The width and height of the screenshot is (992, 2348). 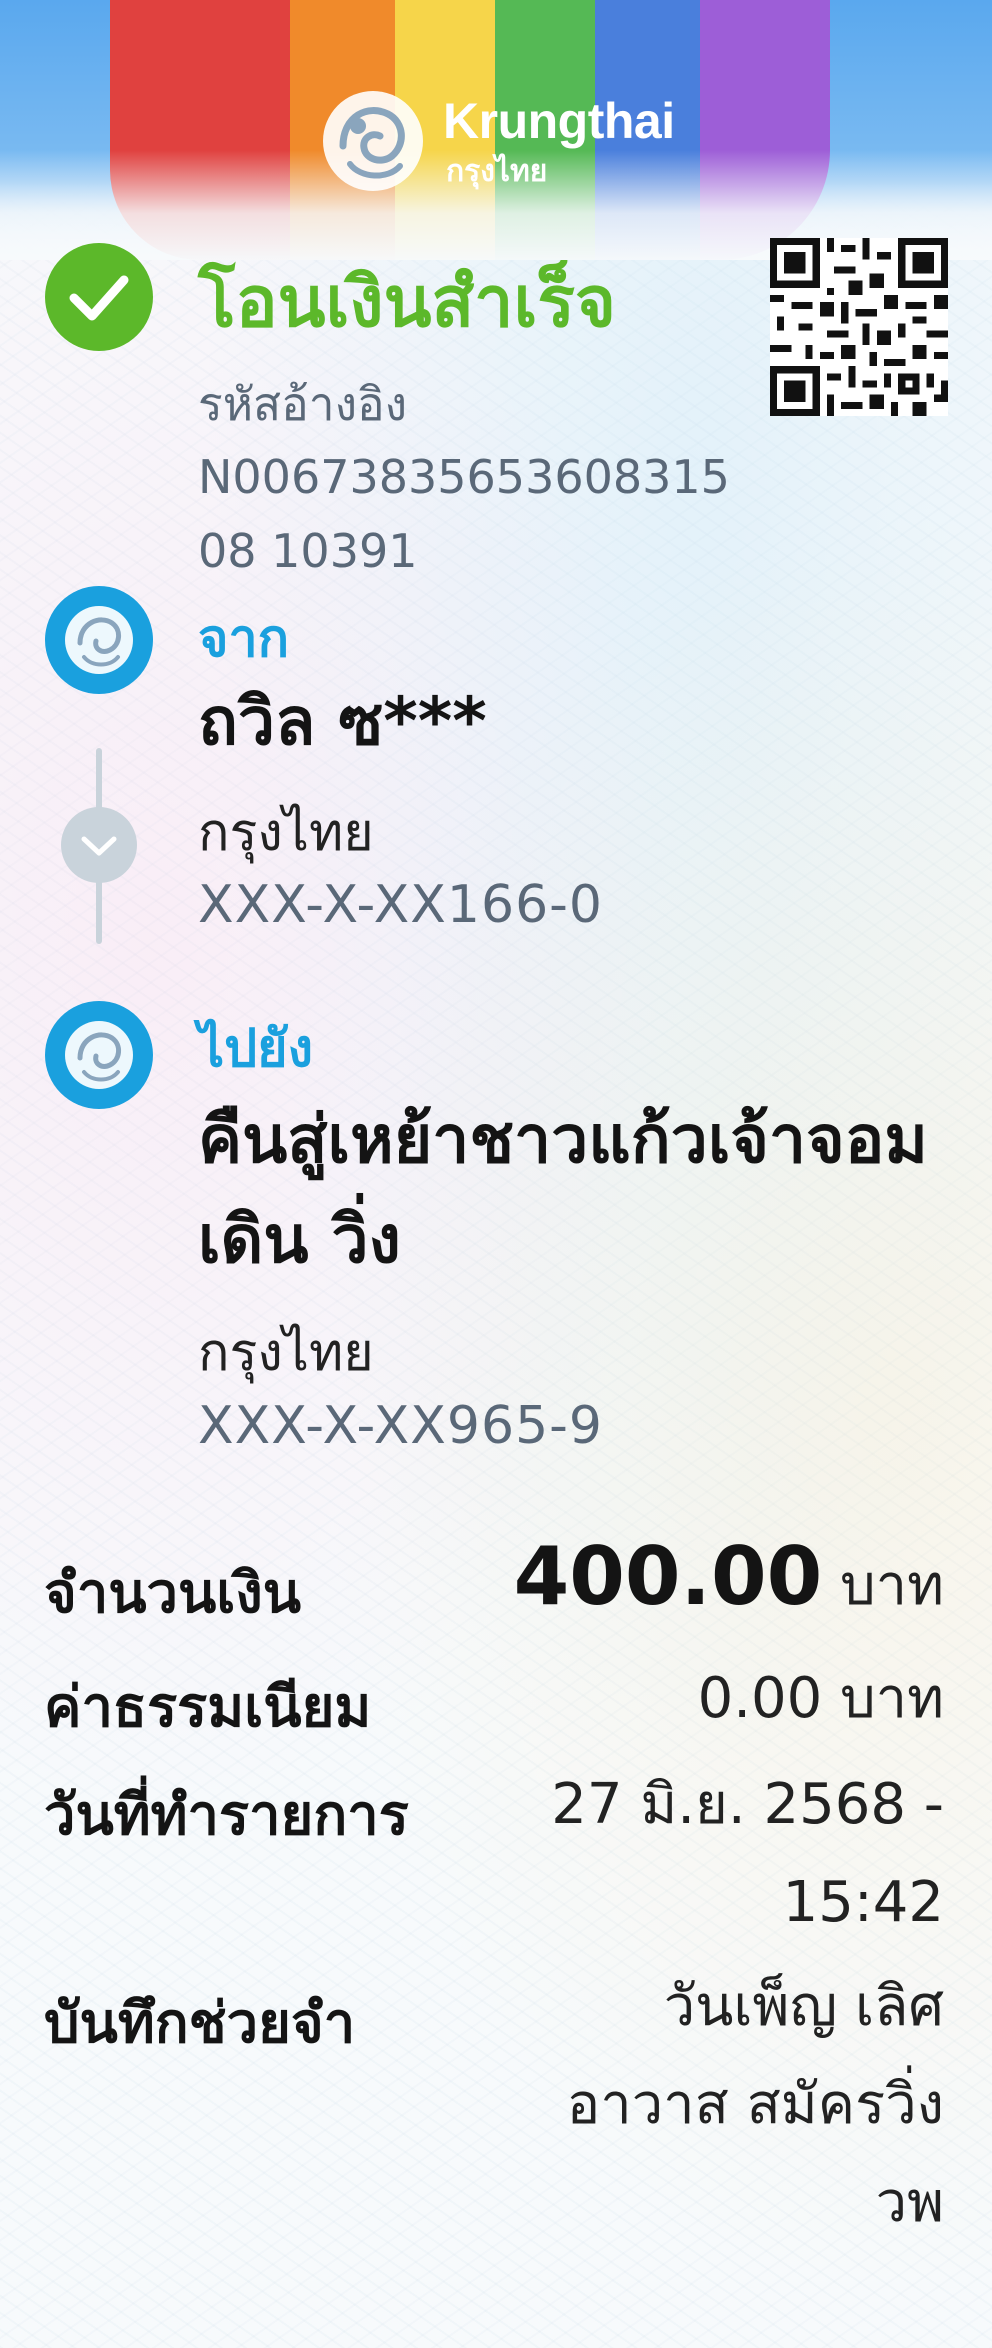 What do you see at coordinates (559, 121) in the screenshot?
I see `brand-name-en: Krungthai` at bounding box center [559, 121].